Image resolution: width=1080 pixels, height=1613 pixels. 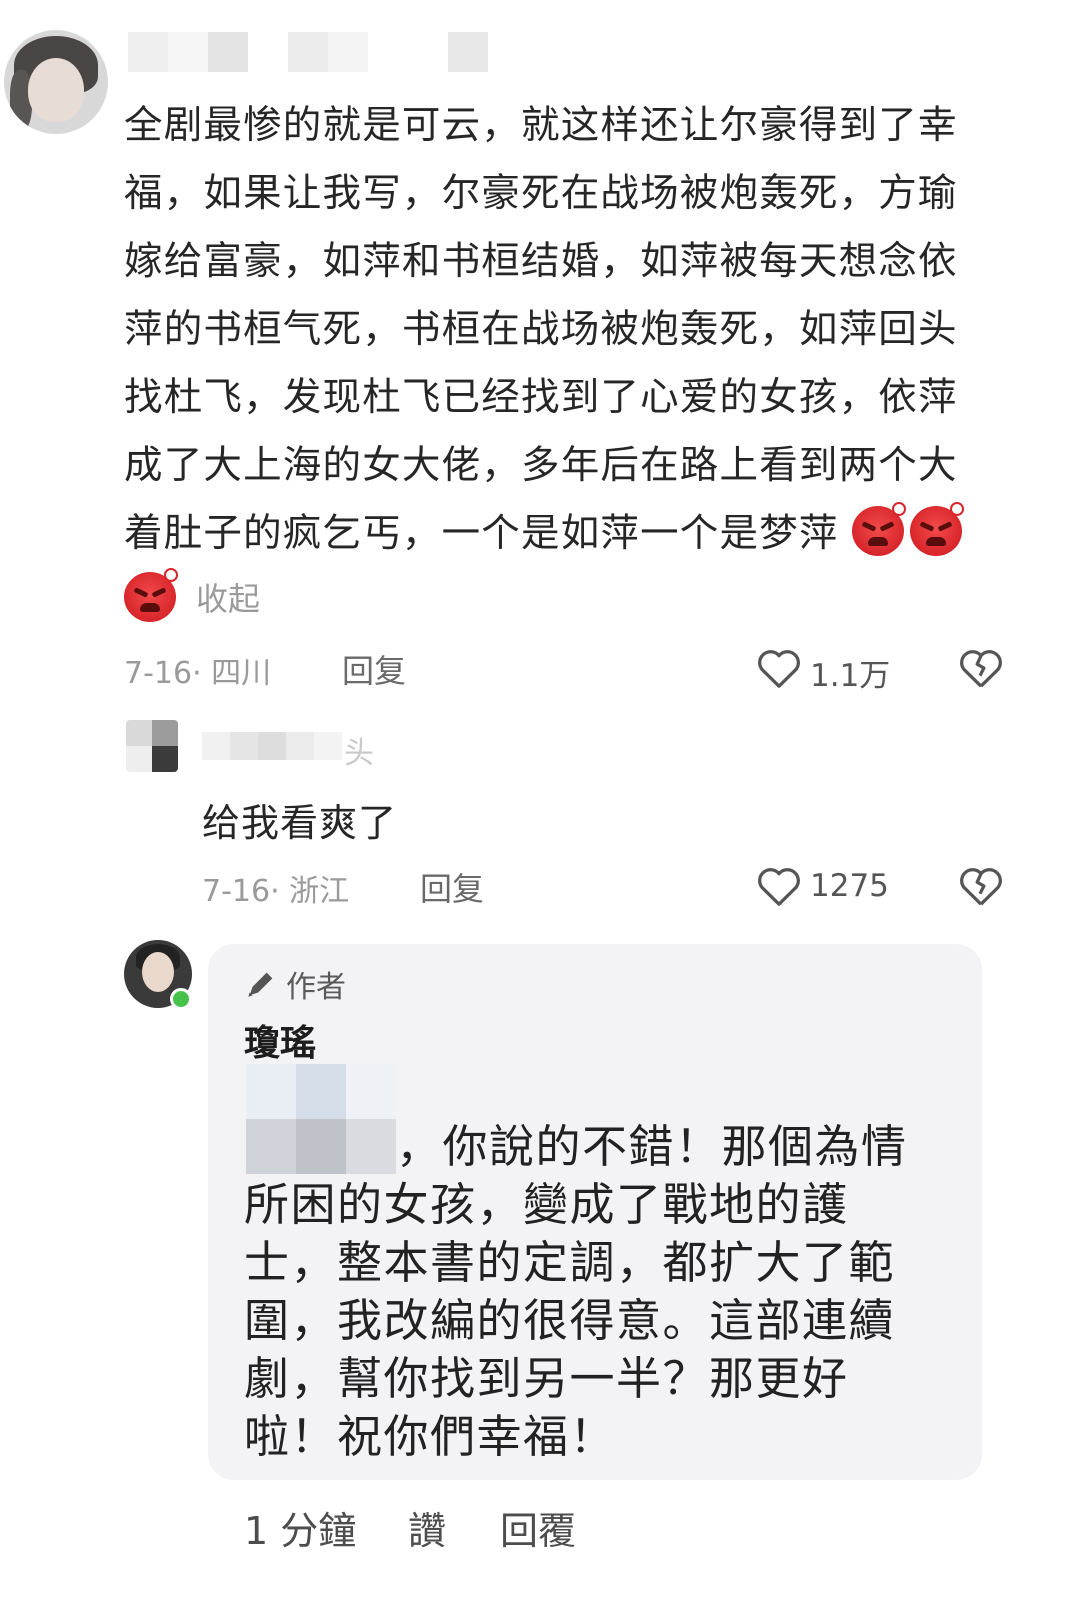 I want to click on like-count: 1275, so click(x=849, y=886).